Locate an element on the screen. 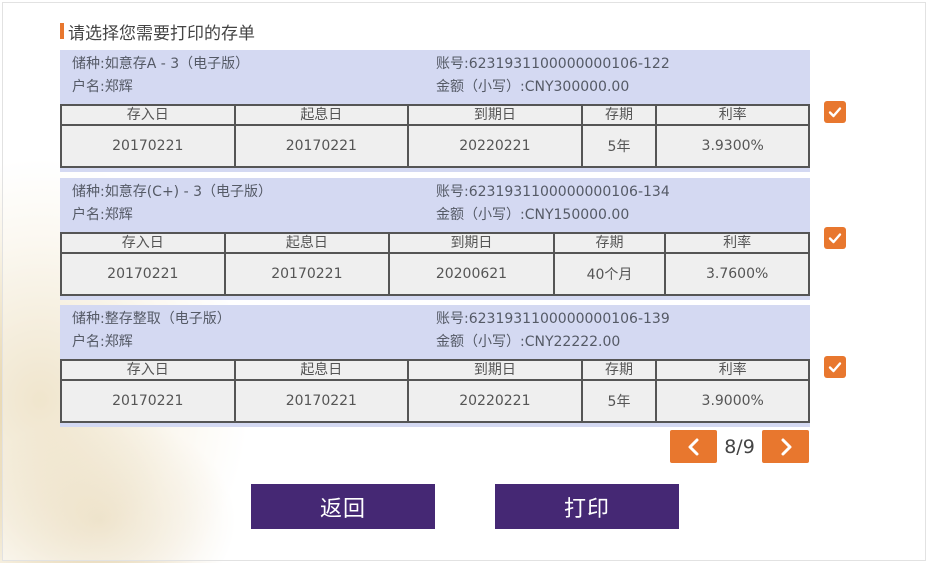 The height and width of the screenshot is (563, 928). chevron-right-icon is located at coordinates (786, 446).